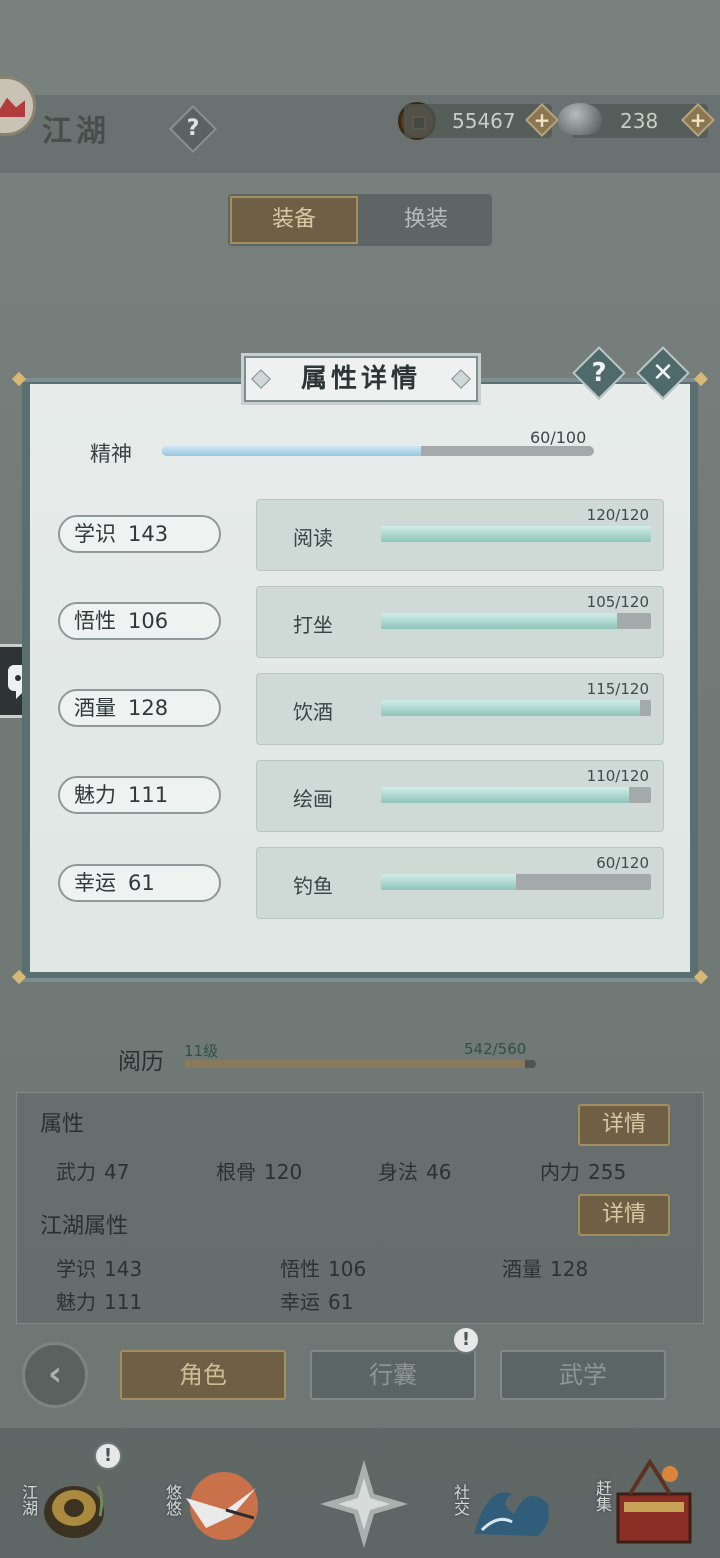 This screenshot has width=720, height=1558. Describe the element at coordinates (639, 121) in the screenshot. I see `silver-amount: 238` at that location.